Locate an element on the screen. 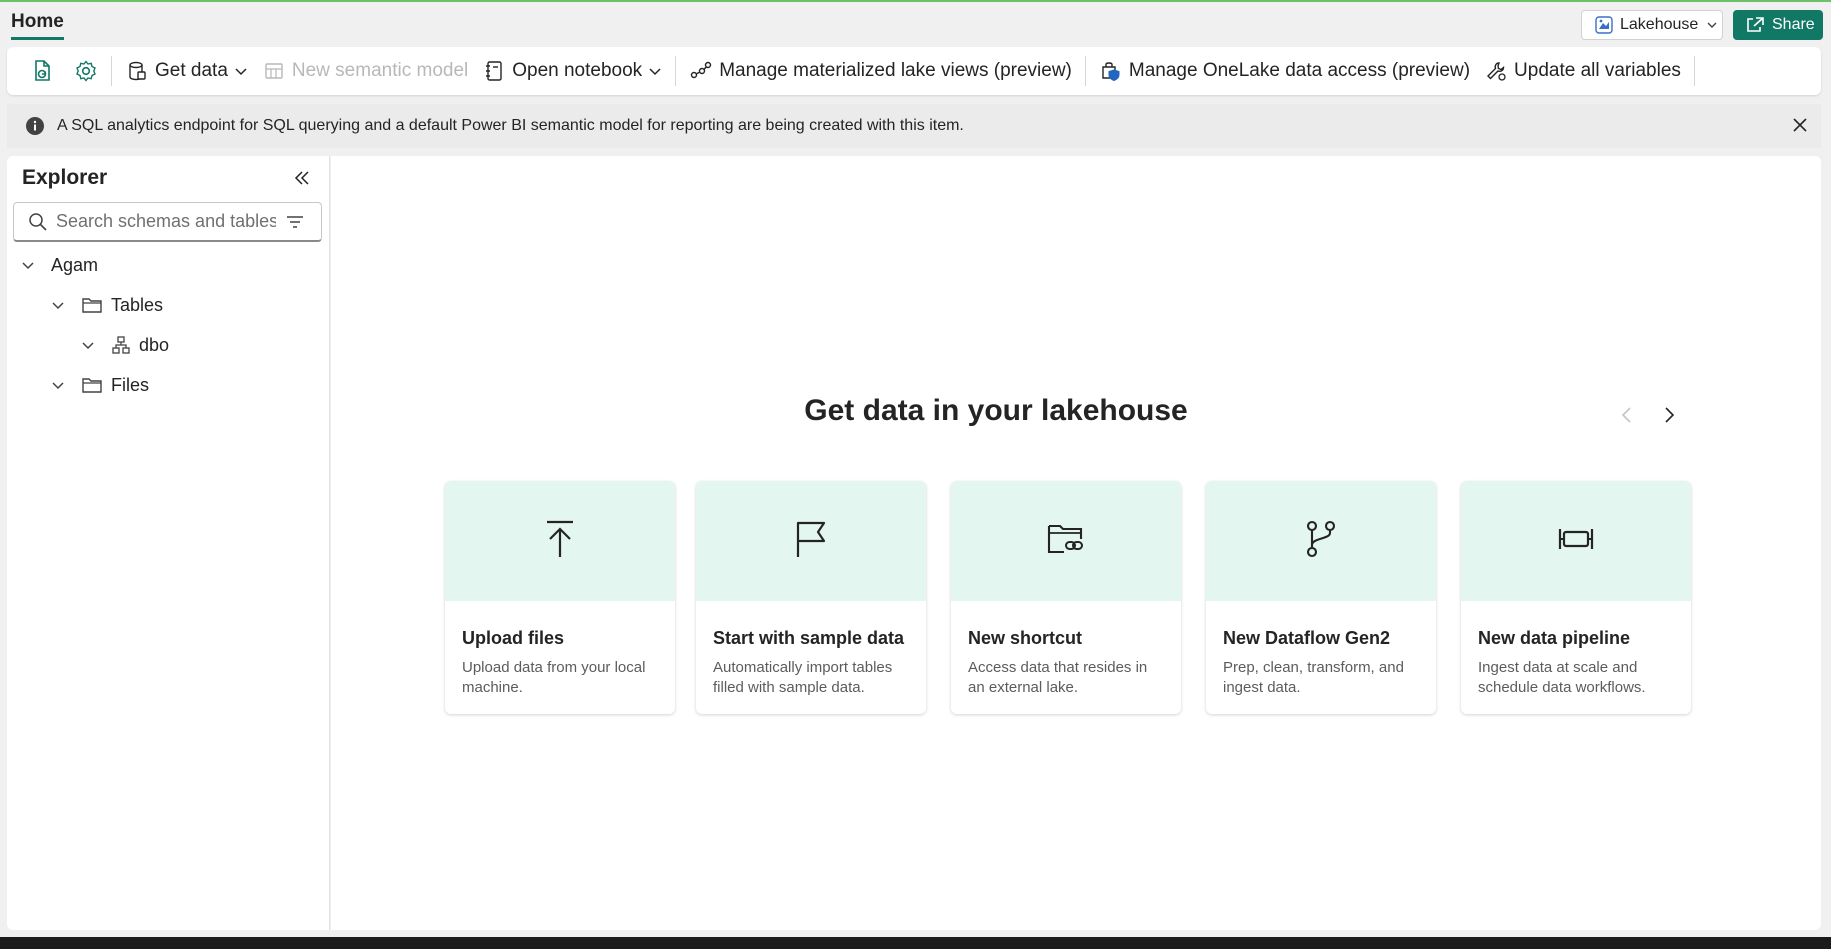 Image resolution: width=1831 pixels, height=949 pixels. tab-home: Home is located at coordinates (37, 25).